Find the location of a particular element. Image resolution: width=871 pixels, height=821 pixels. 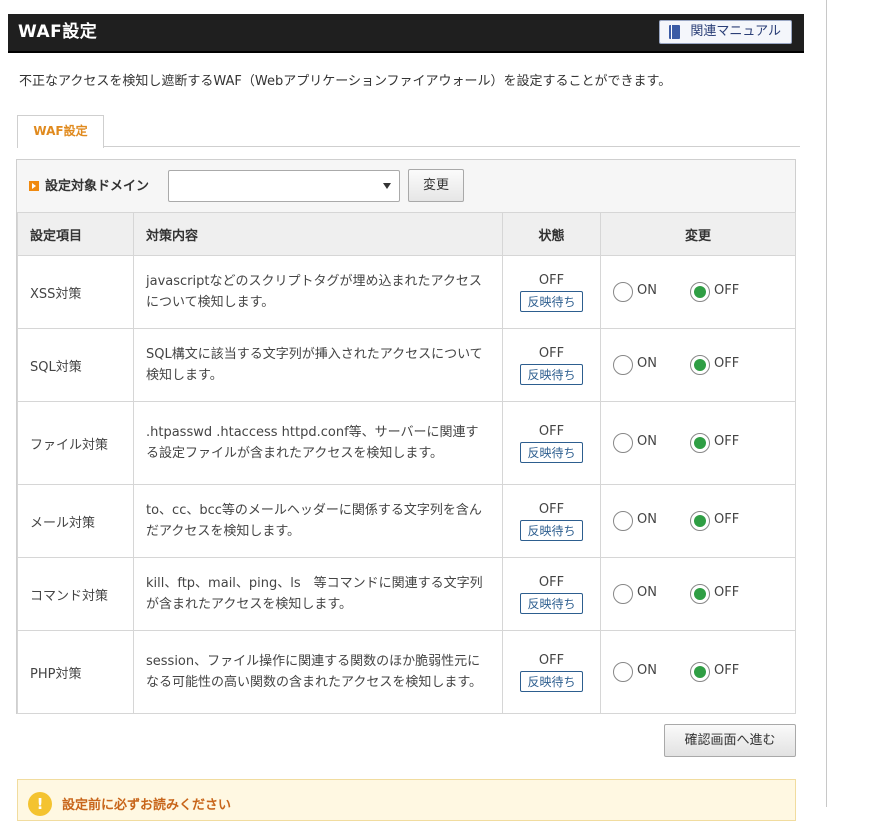

domain-select is located at coordinates (284, 186).